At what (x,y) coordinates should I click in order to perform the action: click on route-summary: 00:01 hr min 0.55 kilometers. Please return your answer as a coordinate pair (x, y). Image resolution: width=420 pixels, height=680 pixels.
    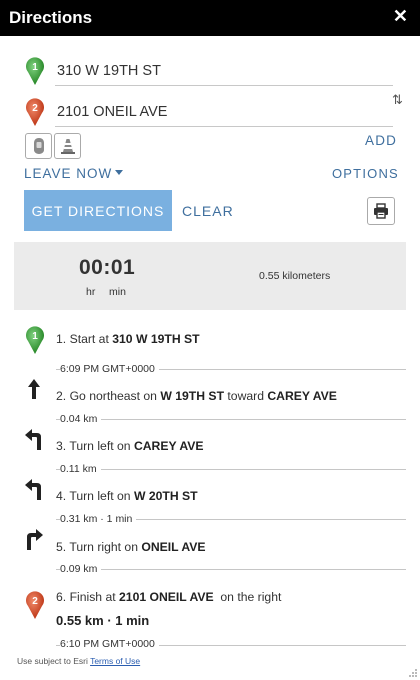
    Looking at the image, I should click on (210, 276).